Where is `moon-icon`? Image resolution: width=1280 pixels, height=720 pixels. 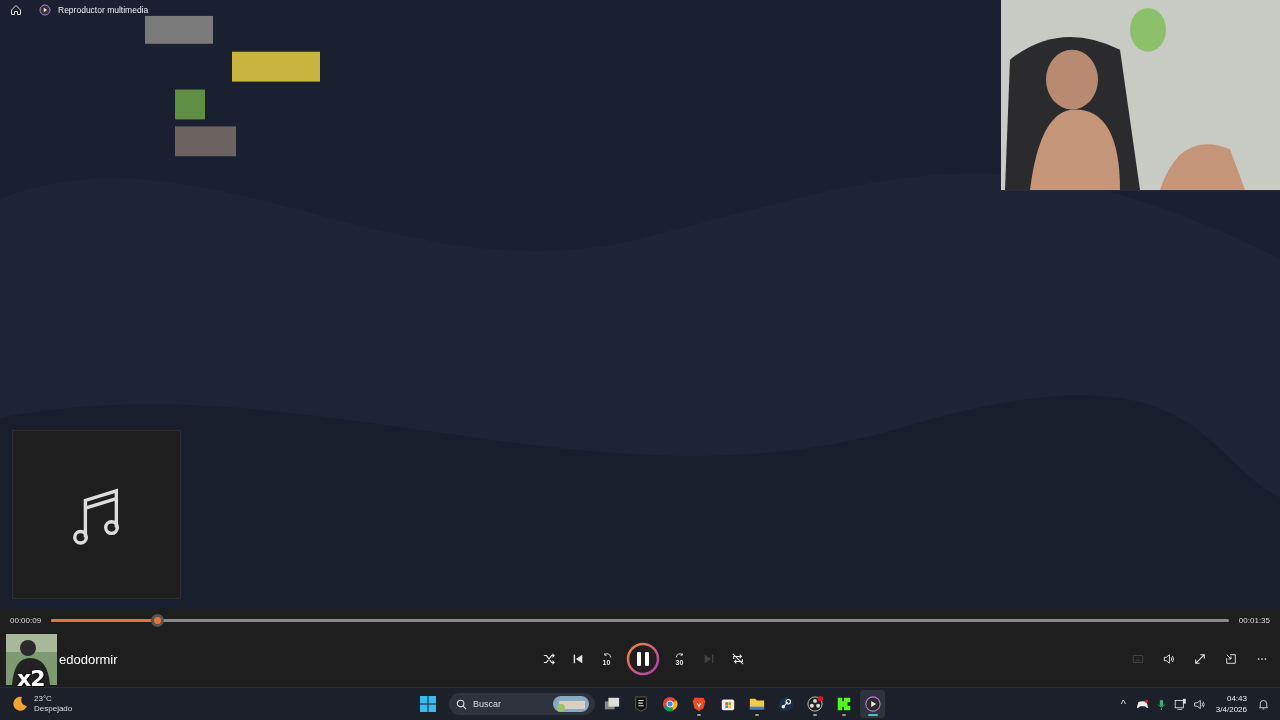
moon-icon is located at coordinates (20, 704).